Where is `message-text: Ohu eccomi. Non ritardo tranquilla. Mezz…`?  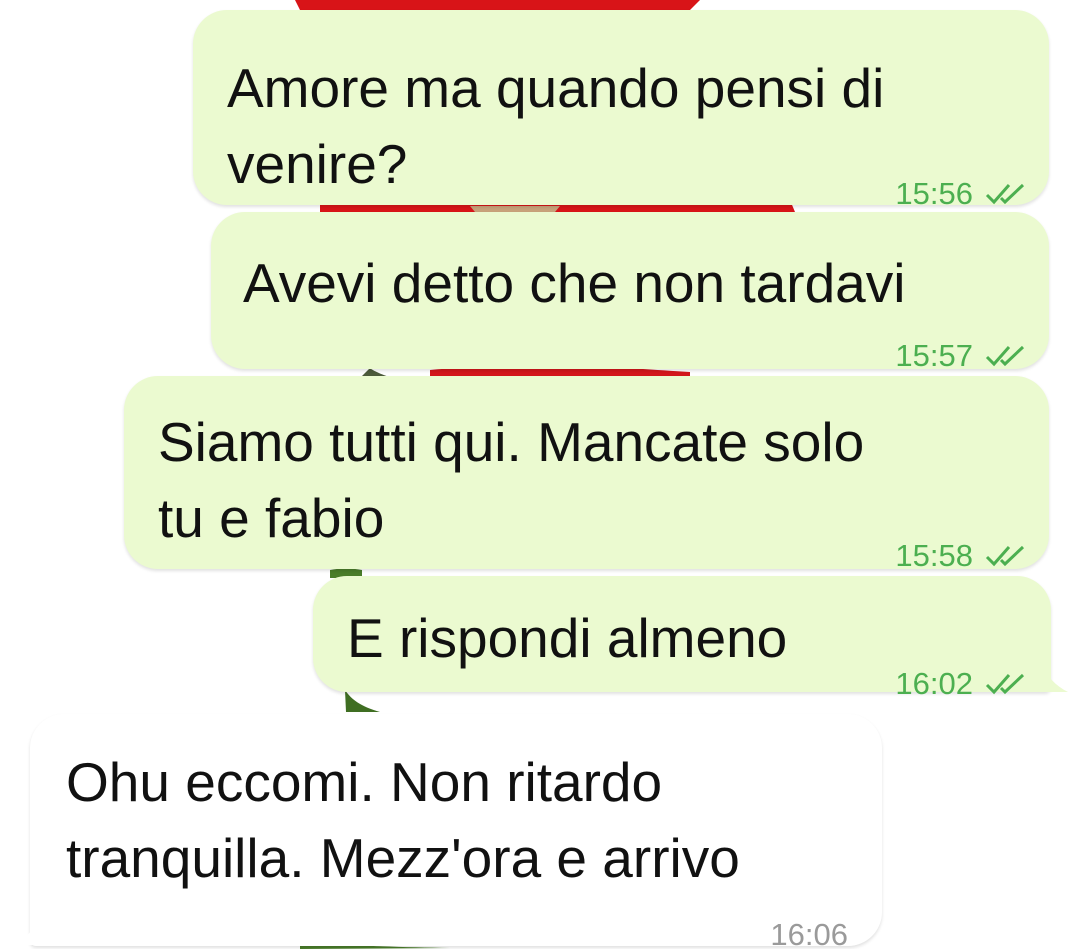 message-text: Ohu eccomi. Non ritardo tranquilla. Mezz… is located at coordinates (403, 820).